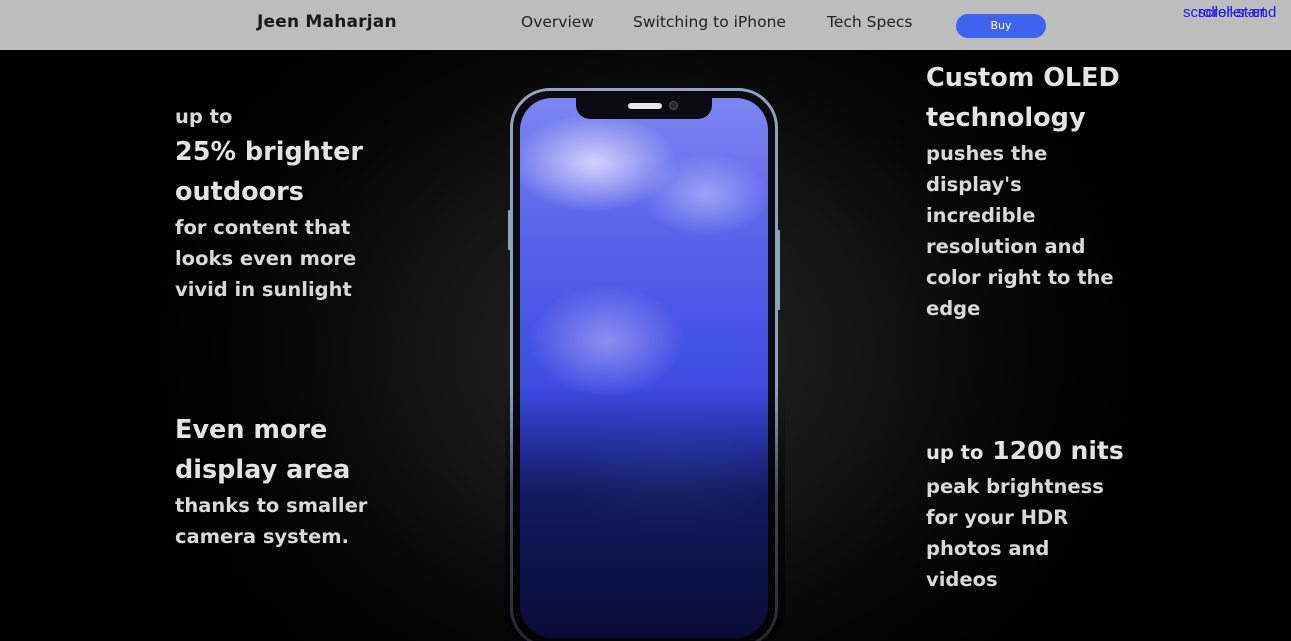  What do you see at coordinates (263, 470) in the screenshot?
I see `feature-area-headline-2: display area` at bounding box center [263, 470].